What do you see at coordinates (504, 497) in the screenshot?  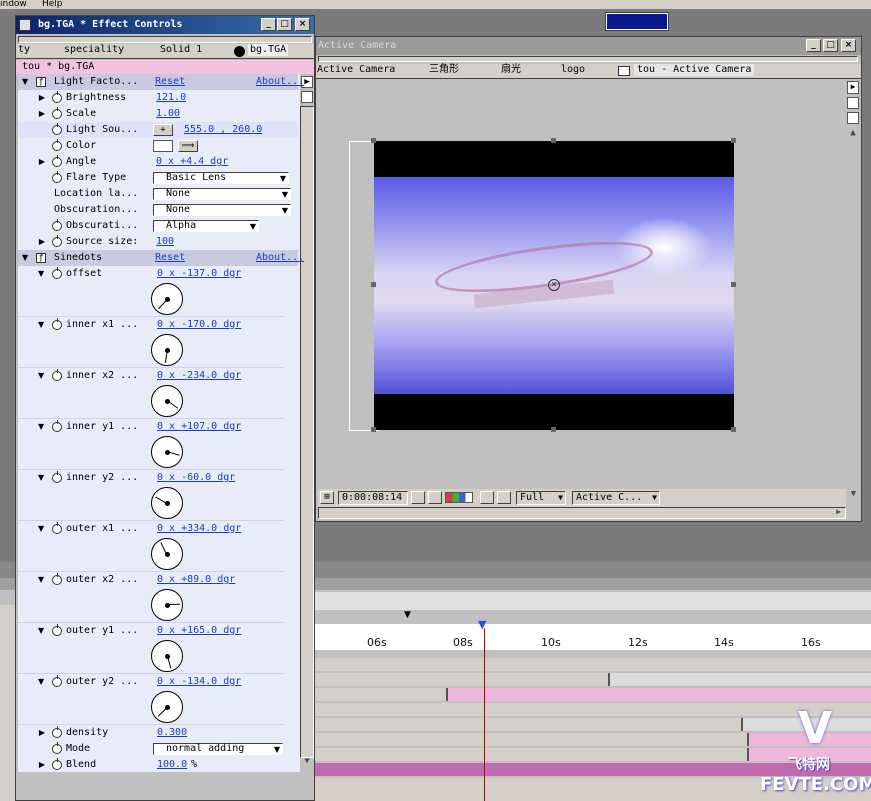 I see `transparency-grid-icon` at bounding box center [504, 497].